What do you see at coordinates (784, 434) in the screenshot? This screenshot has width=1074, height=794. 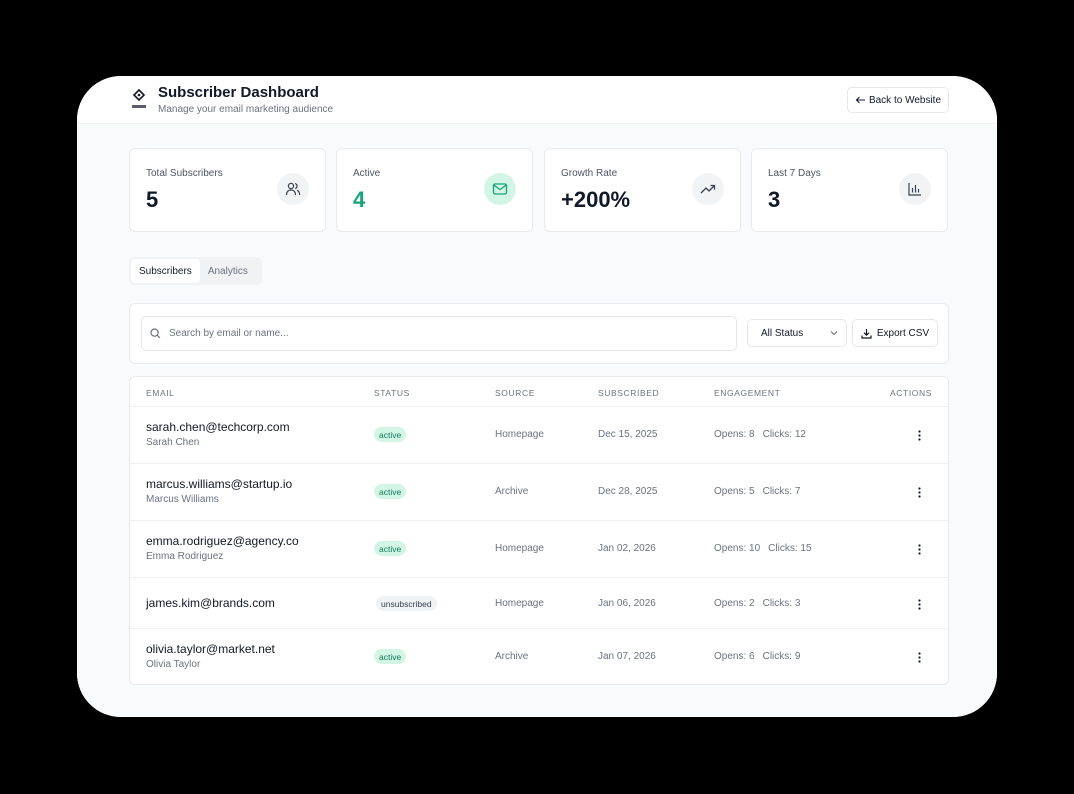 I see `clicks-count: Clicks: 12` at bounding box center [784, 434].